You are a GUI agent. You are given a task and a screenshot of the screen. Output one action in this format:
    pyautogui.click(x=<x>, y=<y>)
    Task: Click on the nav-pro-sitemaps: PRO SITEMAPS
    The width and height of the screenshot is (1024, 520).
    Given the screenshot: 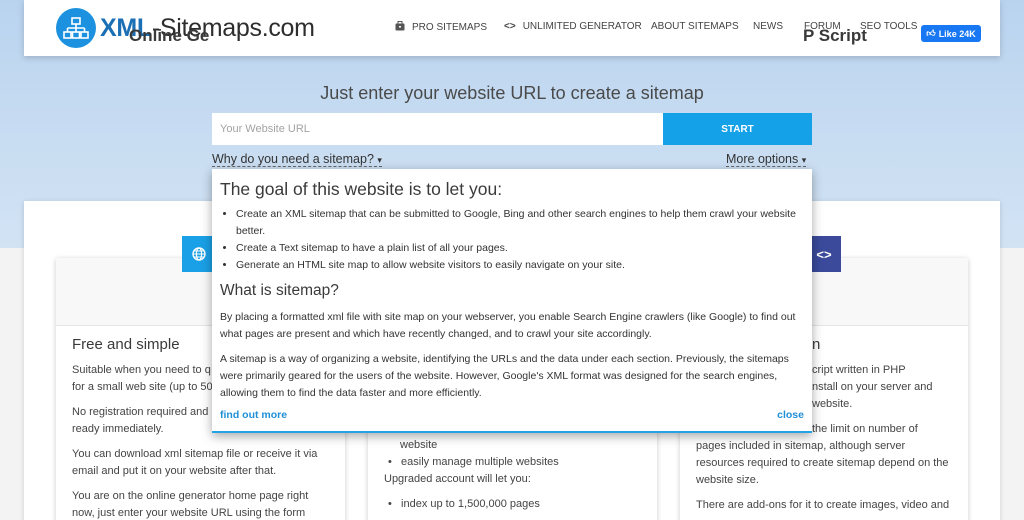 What is the action you would take?
    pyautogui.click(x=441, y=27)
    